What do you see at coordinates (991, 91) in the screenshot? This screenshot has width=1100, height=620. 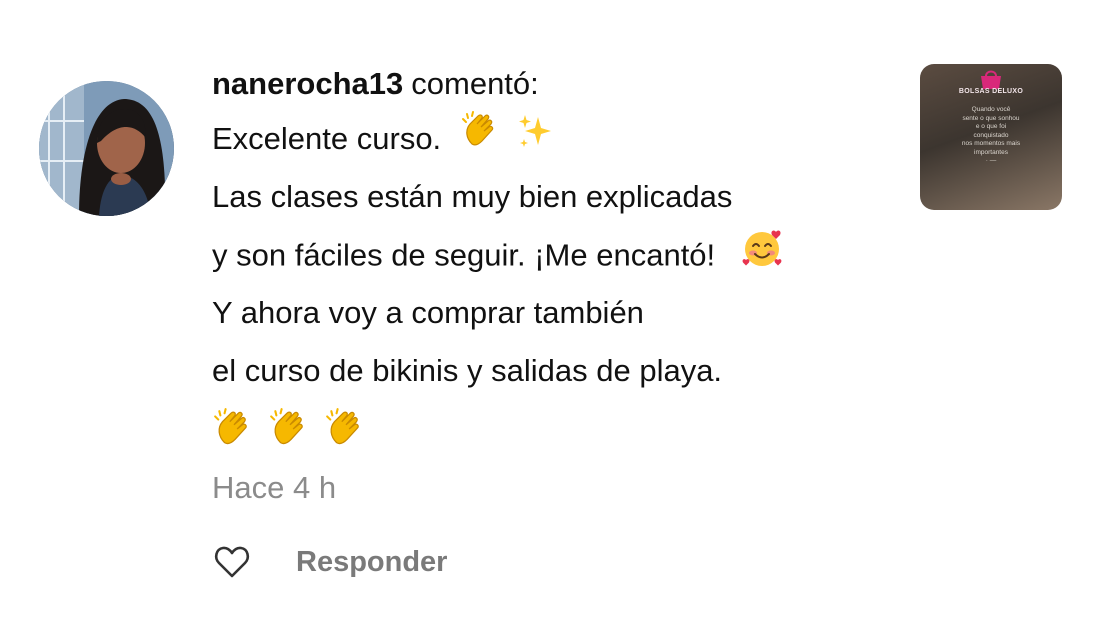 I see `thumbnail-brand: BOLSAS DELUXO` at bounding box center [991, 91].